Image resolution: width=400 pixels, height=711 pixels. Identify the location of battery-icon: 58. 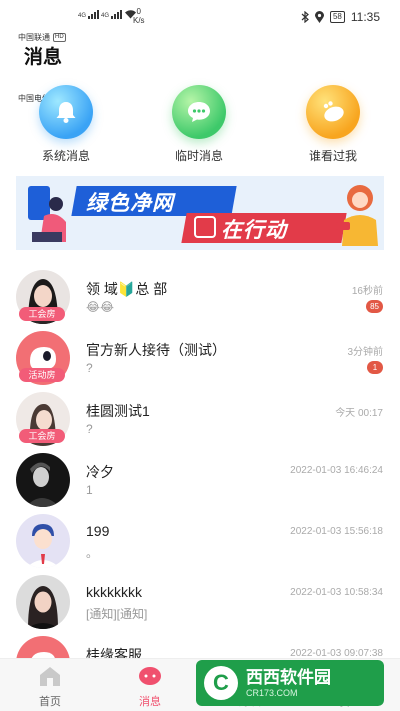
(337, 17).